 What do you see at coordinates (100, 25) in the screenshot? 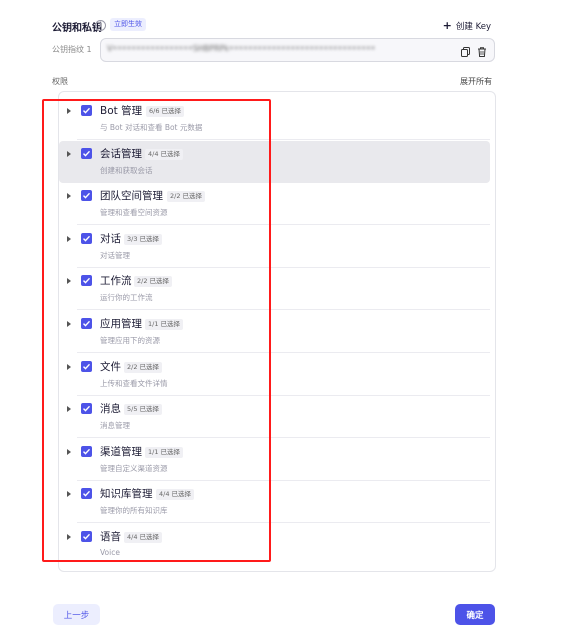
I see `info-icon: i` at bounding box center [100, 25].